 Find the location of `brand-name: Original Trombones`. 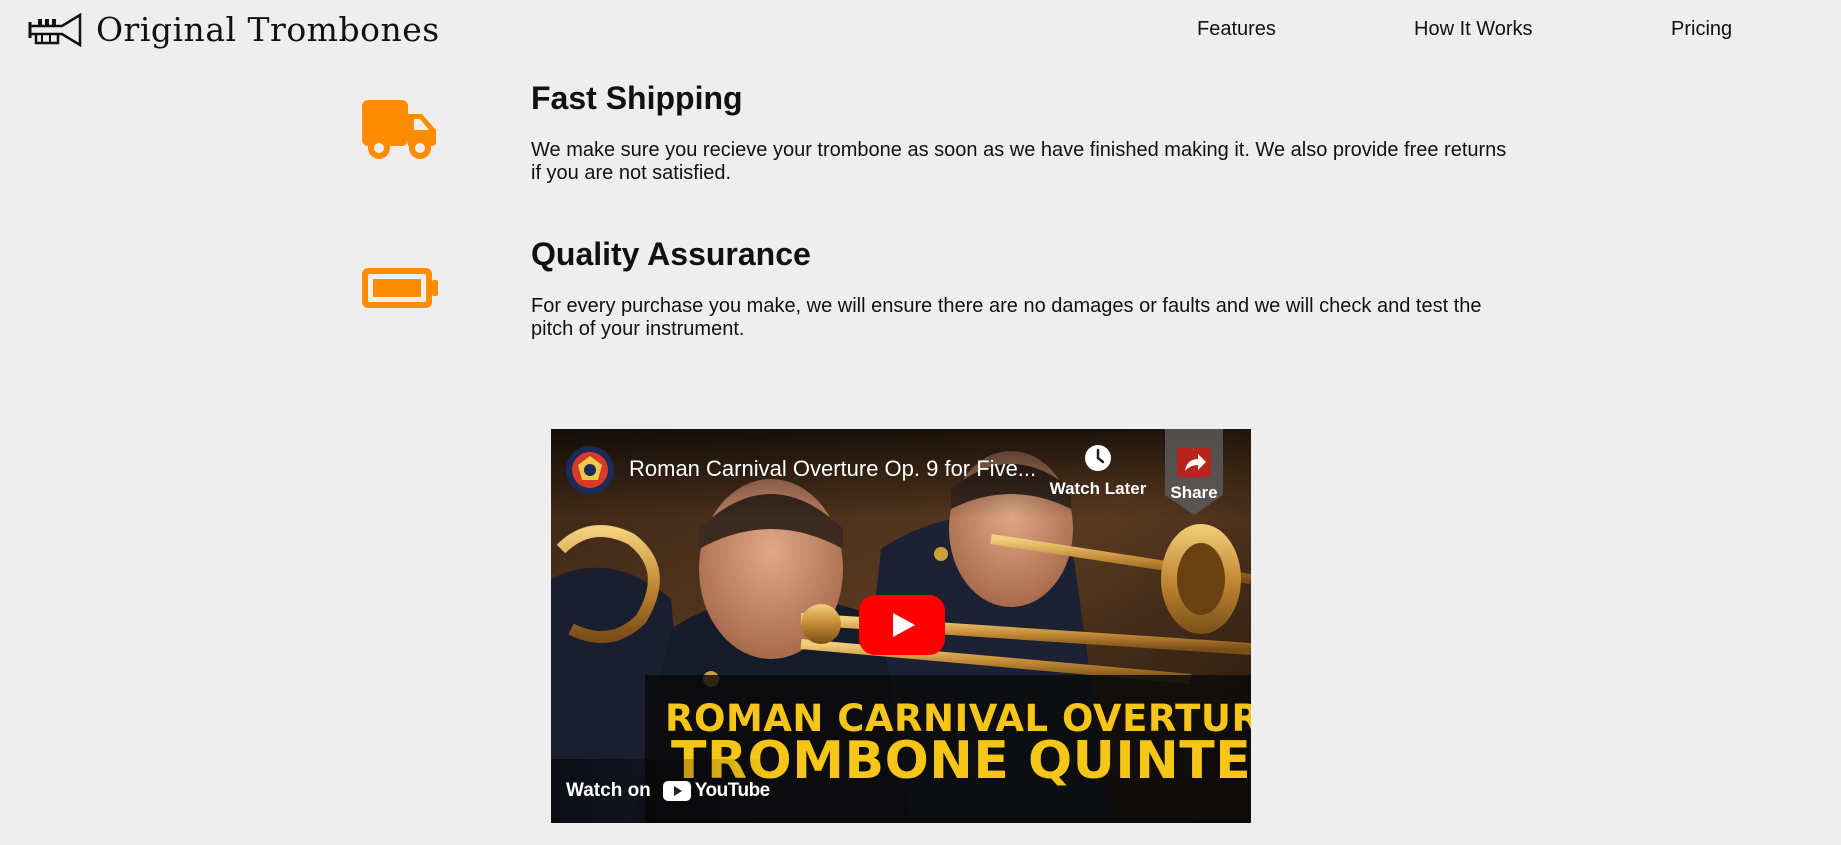

brand-name: Original Trombones is located at coordinates (268, 29).